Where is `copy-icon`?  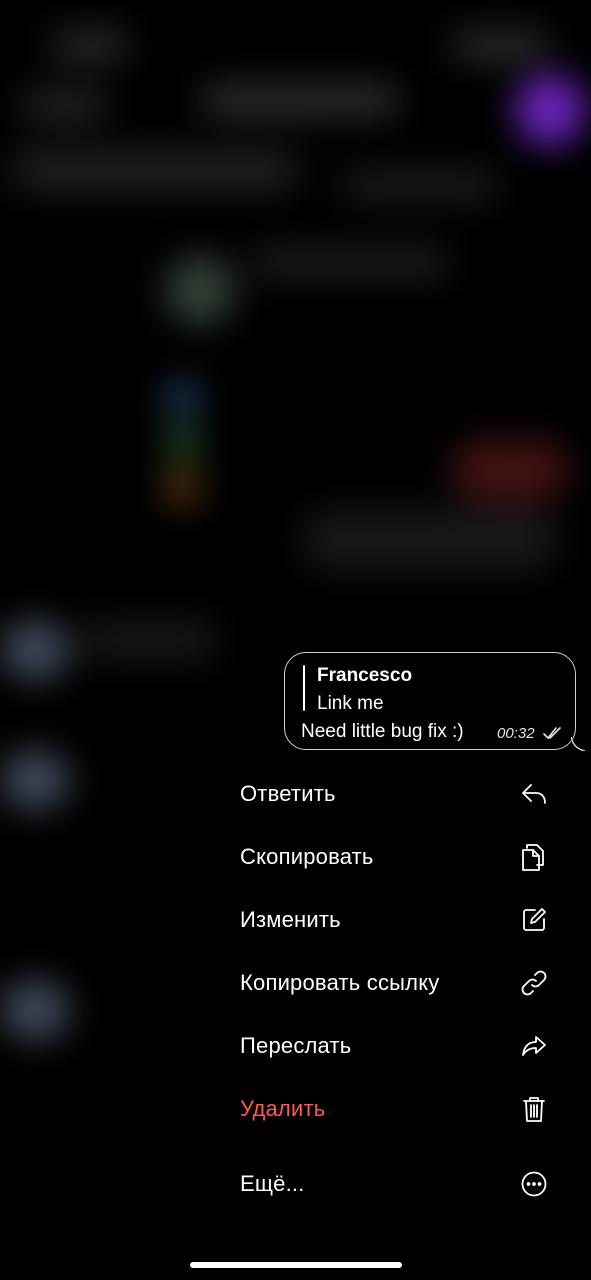 copy-icon is located at coordinates (534, 857).